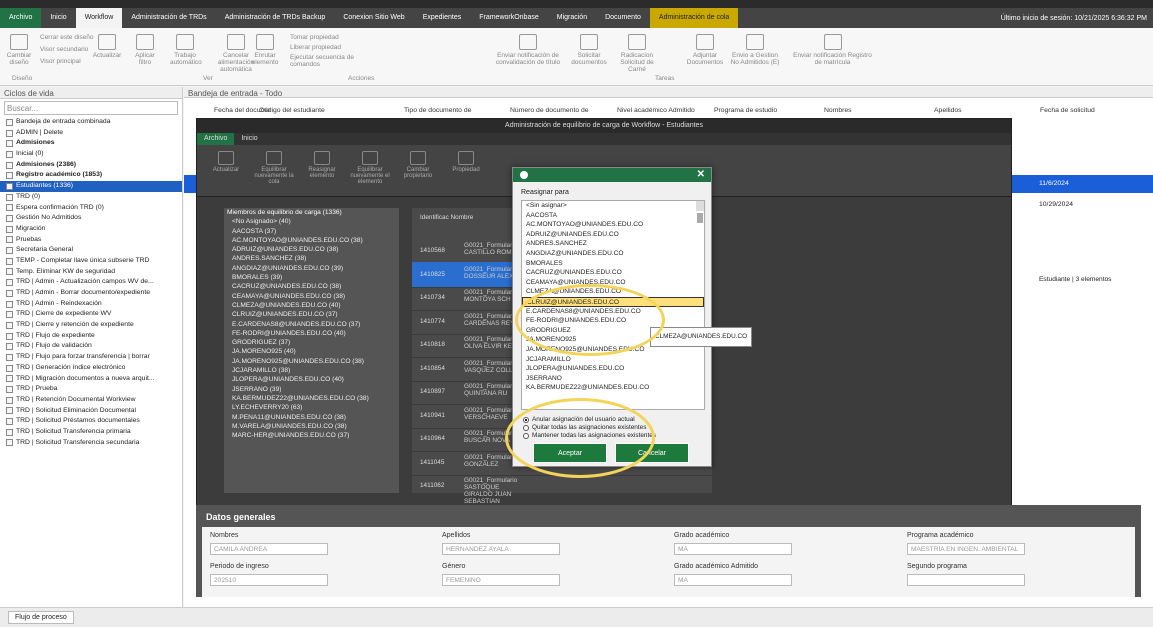  Describe the element at coordinates (572, 18) in the screenshot. I see `menu-item: Migración` at that location.